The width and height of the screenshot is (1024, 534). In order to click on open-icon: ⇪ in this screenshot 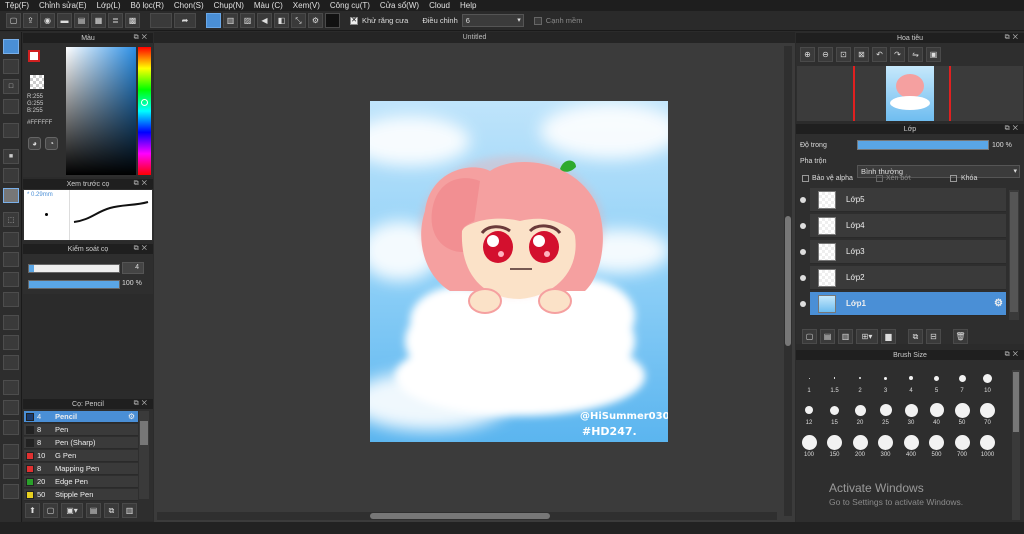, I will do `click(30, 20)`.